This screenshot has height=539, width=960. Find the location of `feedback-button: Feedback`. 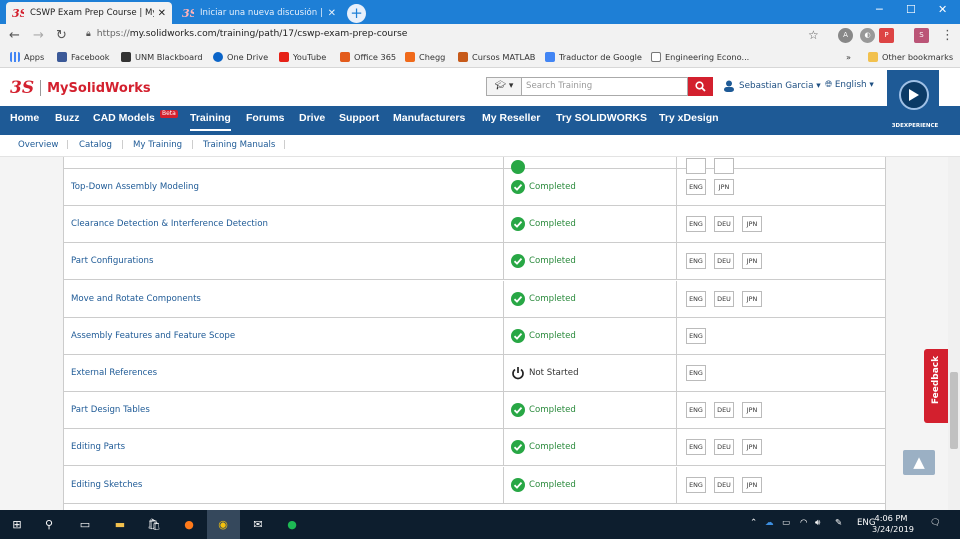

feedback-button: Feedback is located at coordinates (936, 386).